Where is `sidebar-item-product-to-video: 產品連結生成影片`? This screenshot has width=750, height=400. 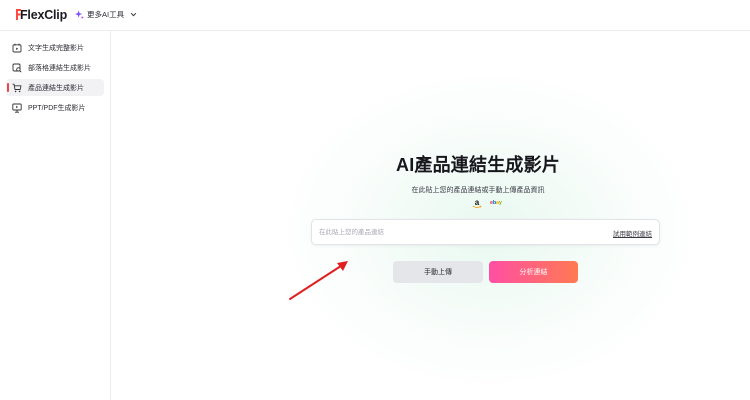
sidebar-item-product-to-video: 產品連結生成影片 is located at coordinates (55, 87).